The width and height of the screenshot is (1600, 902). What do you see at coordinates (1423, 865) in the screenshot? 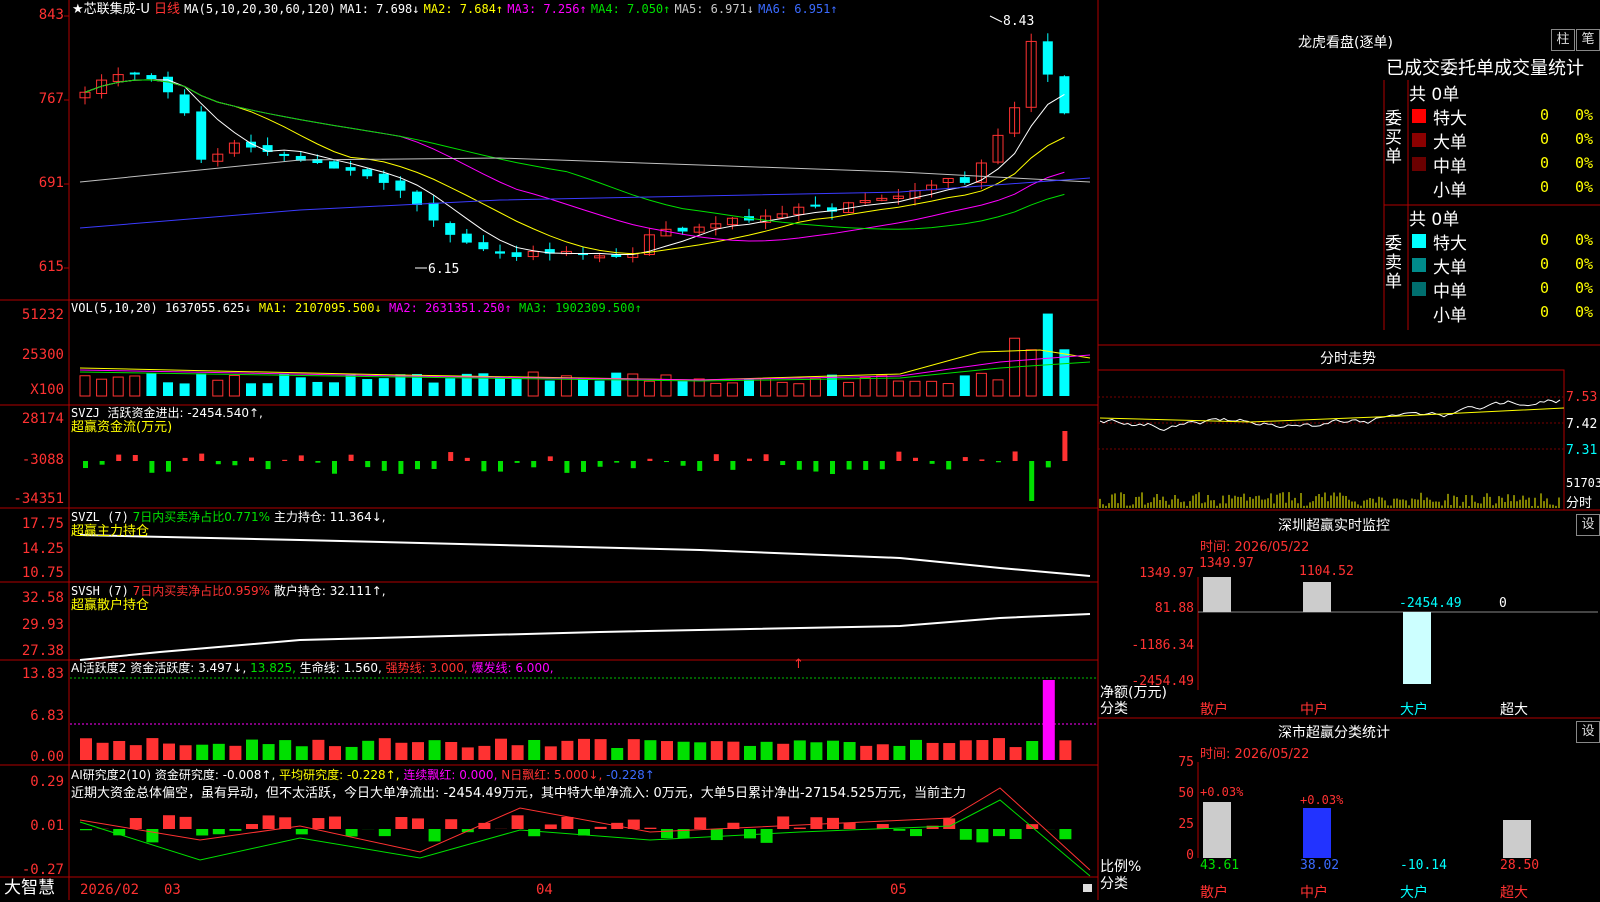
I see `szc-bottom-2: -10.14` at bounding box center [1423, 865].